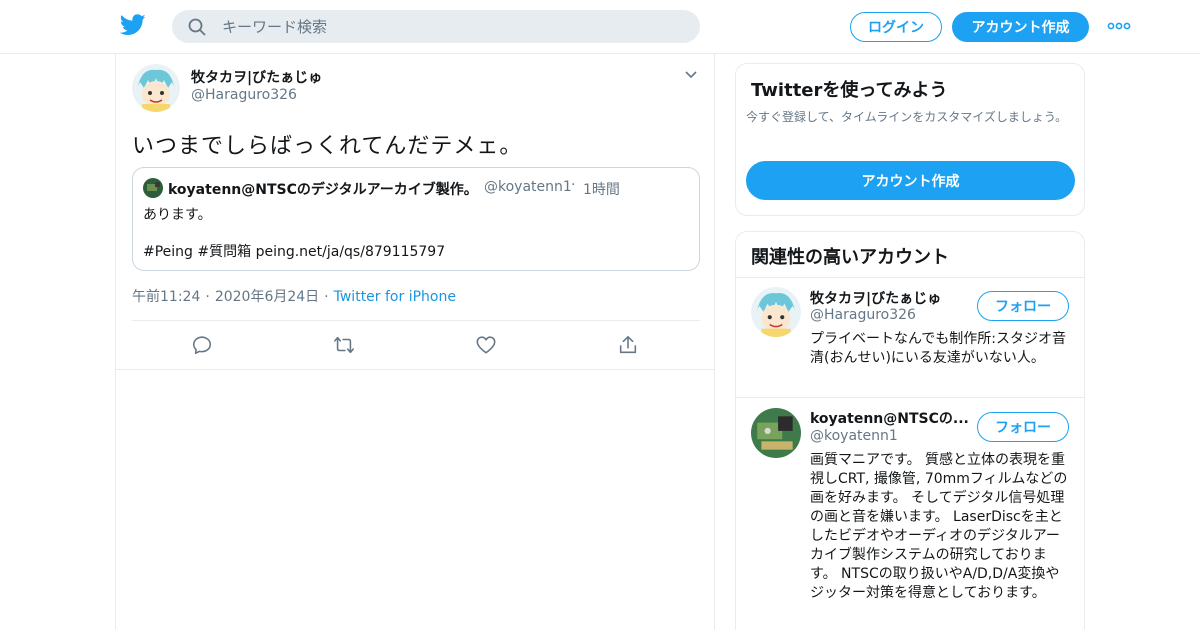 The image size is (1200, 630). What do you see at coordinates (153, 188) in the screenshot?
I see `quoted-author-avatar` at bounding box center [153, 188].